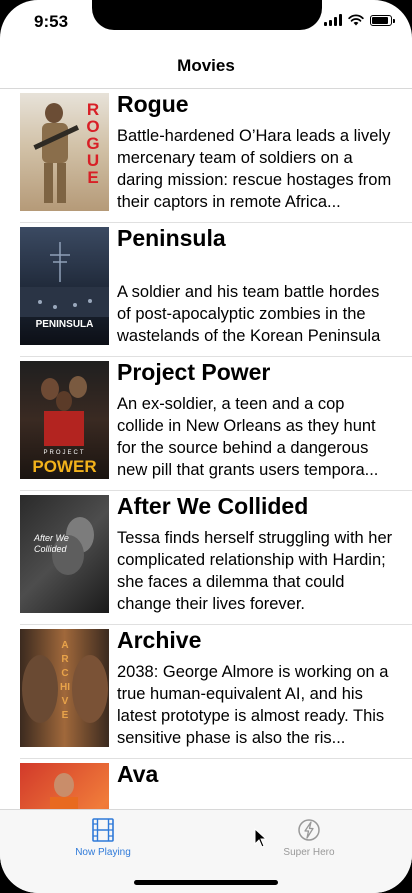  What do you see at coordinates (51, 543) in the screenshot?
I see `poster-title: After We Collided` at bounding box center [51, 543].